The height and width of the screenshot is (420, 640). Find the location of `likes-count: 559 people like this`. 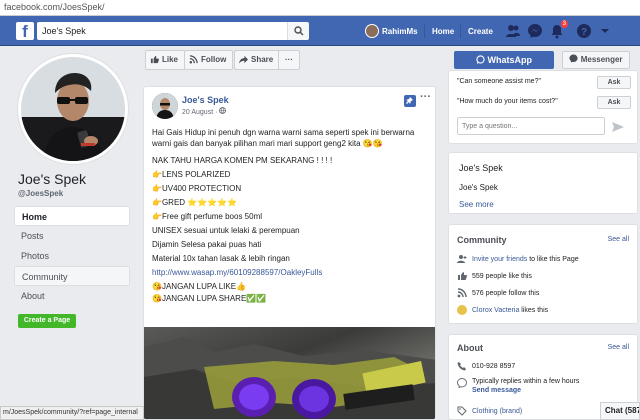

likes-count: 559 people like this is located at coordinates (502, 276).